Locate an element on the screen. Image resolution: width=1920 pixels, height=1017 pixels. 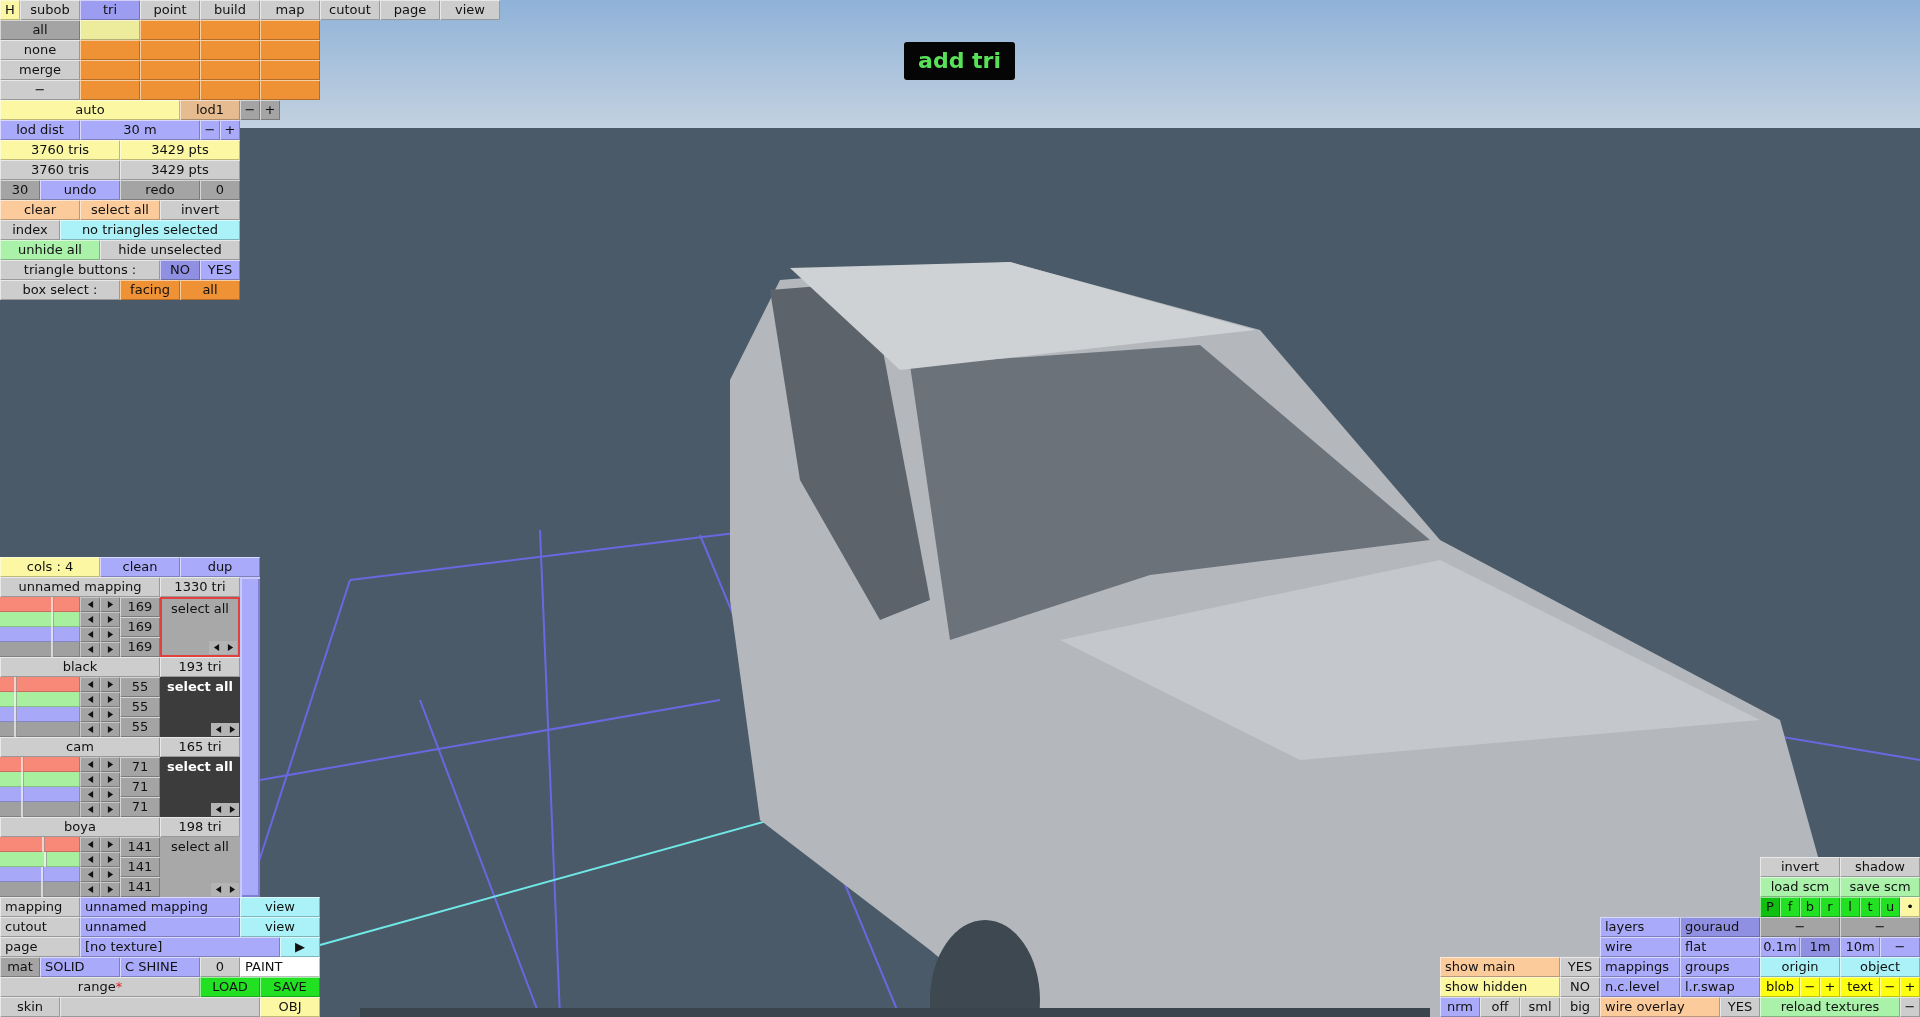
panel-button: reload textures is located at coordinates (1830, 1007).